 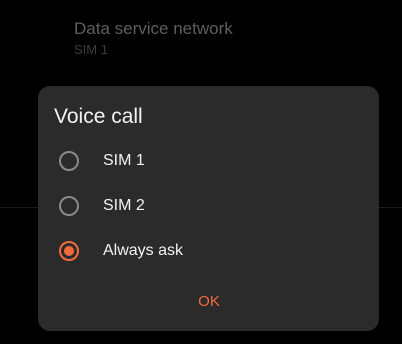 What do you see at coordinates (209, 302) in the screenshot?
I see `ok-button: OK` at bounding box center [209, 302].